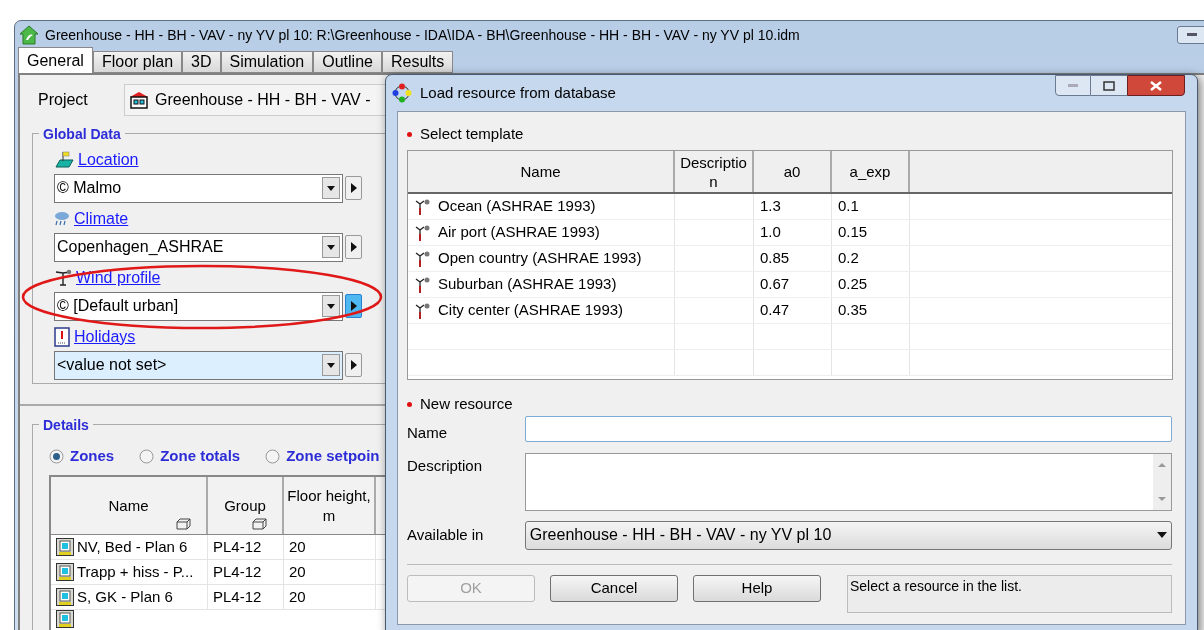 The width and height of the screenshot is (1204, 630). I want to click on table-cell-text: 0.85, so click(775, 258).